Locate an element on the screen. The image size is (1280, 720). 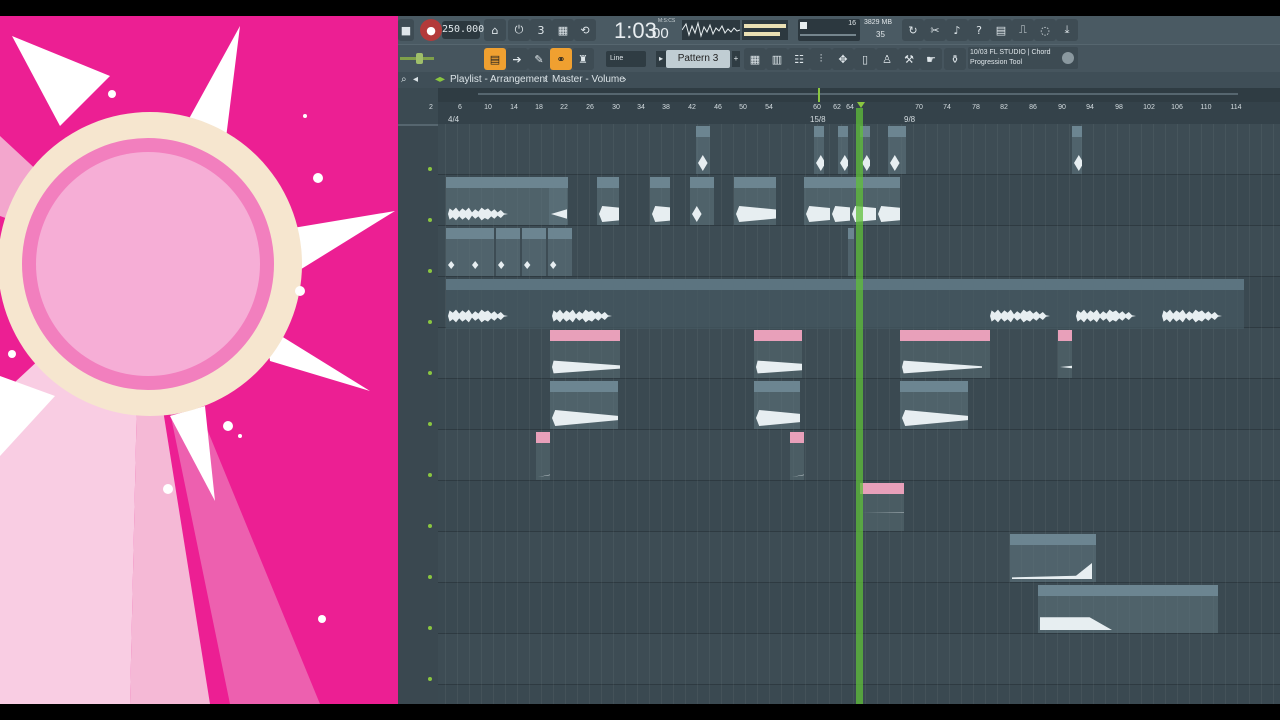
globe-icon is located at coordinates (1068, 58).